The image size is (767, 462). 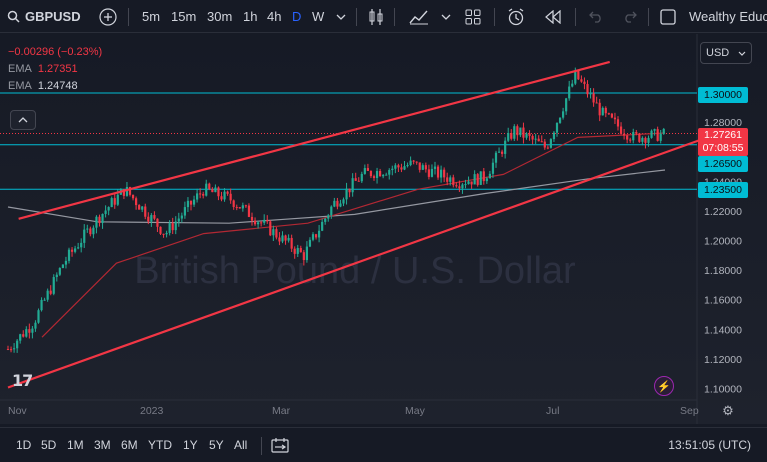 I want to click on symbol-name: GBPUSD, so click(x=53, y=16).